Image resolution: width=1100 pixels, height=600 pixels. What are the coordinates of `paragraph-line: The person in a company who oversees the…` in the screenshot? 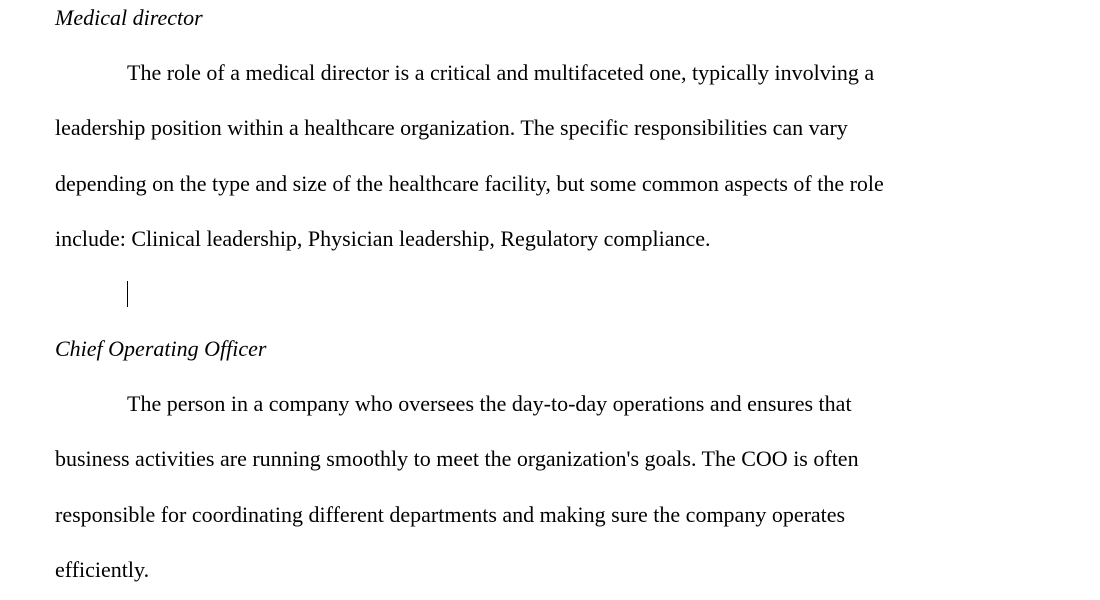 It's located at (489, 403).